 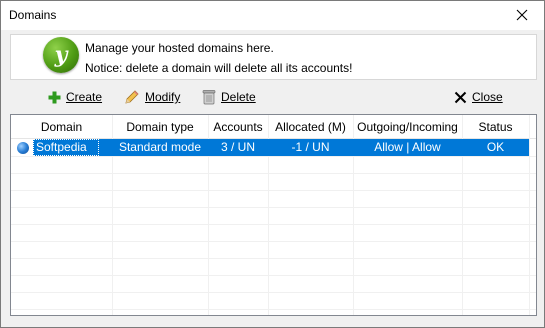 I want to click on create-button: Create, so click(x=75, y=97).